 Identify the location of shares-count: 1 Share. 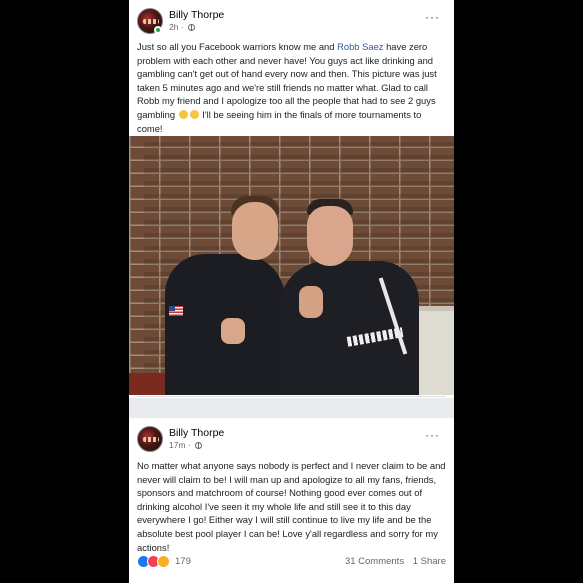
(429, 561).